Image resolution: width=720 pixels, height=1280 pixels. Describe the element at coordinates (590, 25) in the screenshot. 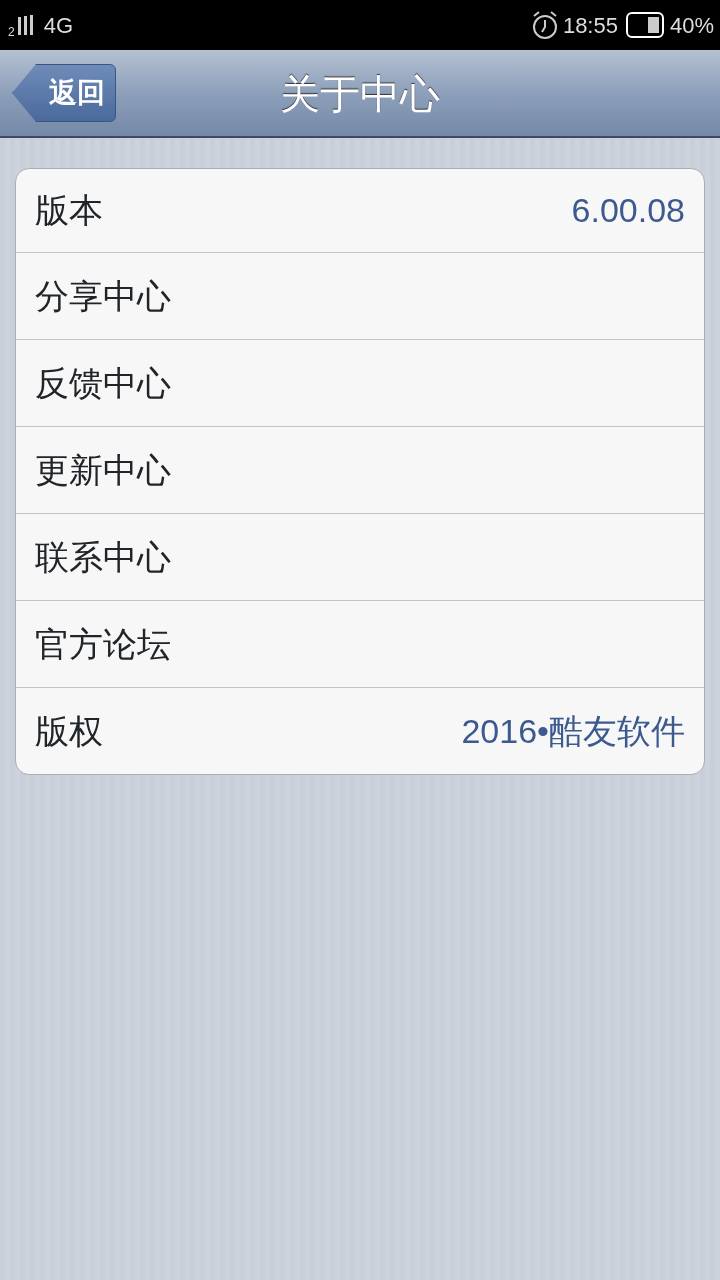

I see `status-time: 18:55` at that location.